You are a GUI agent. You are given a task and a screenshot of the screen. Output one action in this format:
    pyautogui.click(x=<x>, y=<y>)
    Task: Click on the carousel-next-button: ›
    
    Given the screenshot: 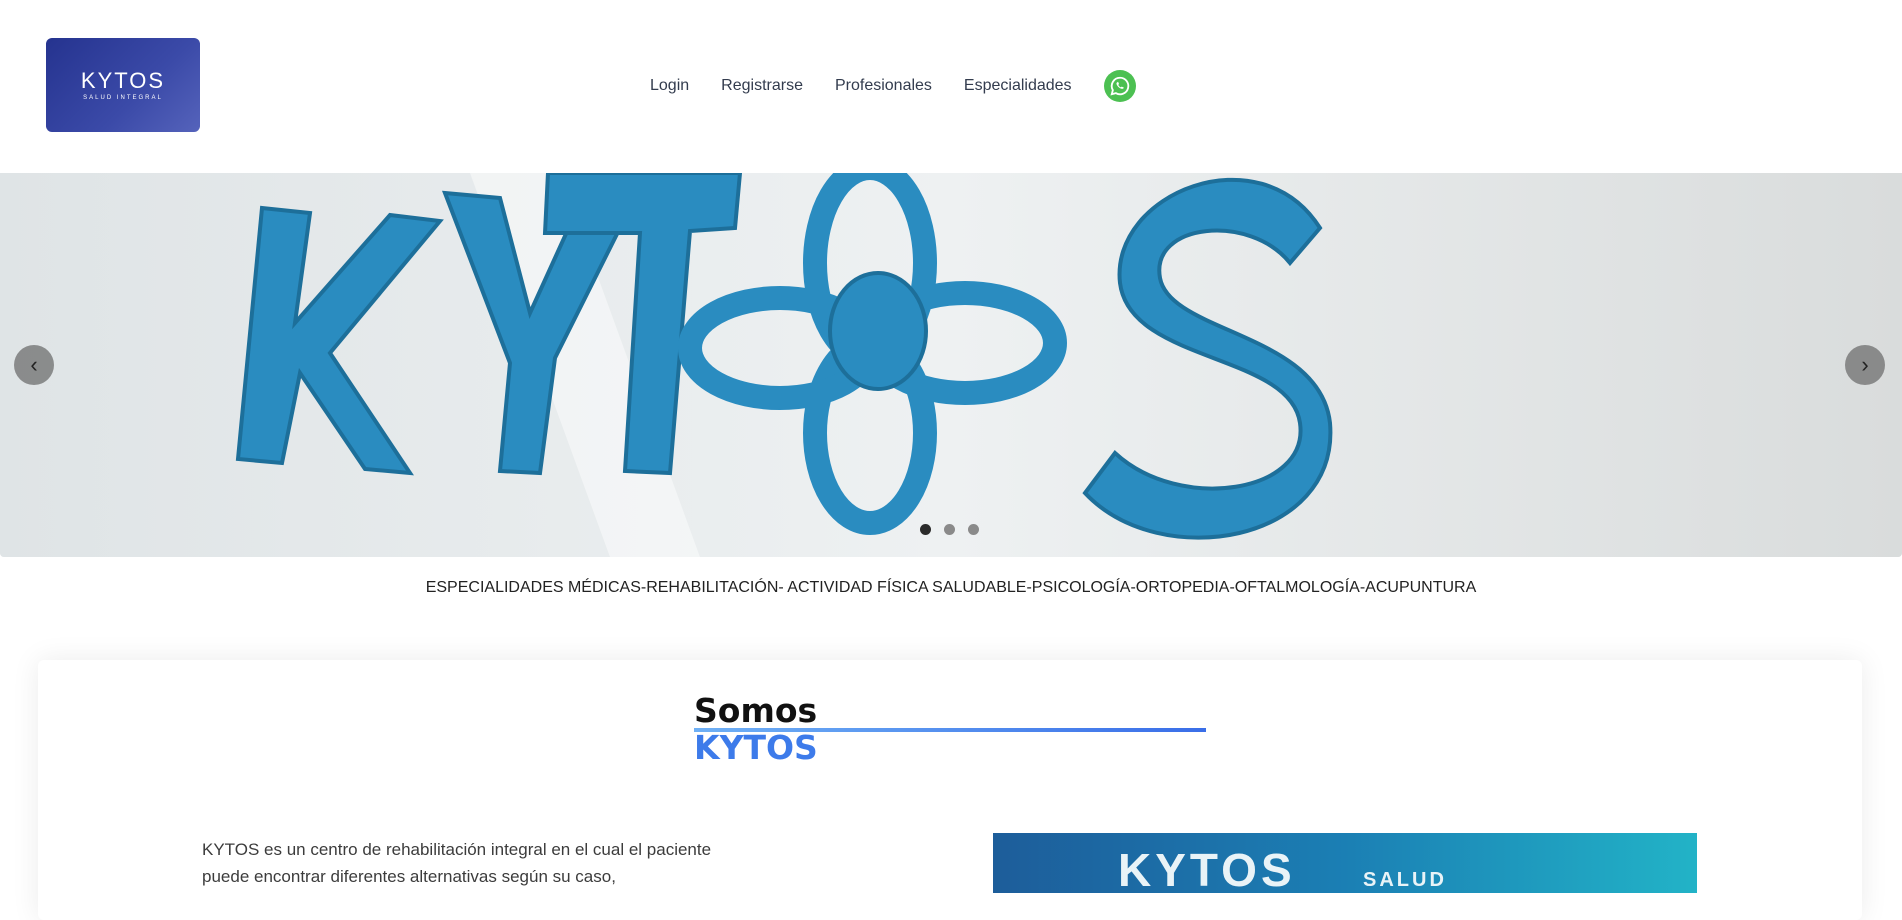 What is the action you would take?
    pyautogui.click(x=1865, y=365)
    